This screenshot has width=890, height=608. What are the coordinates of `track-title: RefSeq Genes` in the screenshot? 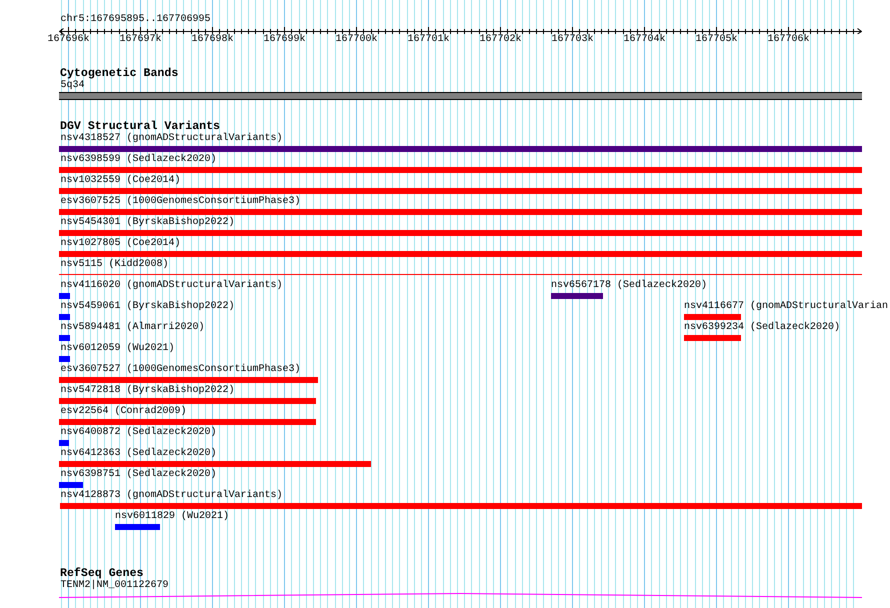 It's located at (102, 573).